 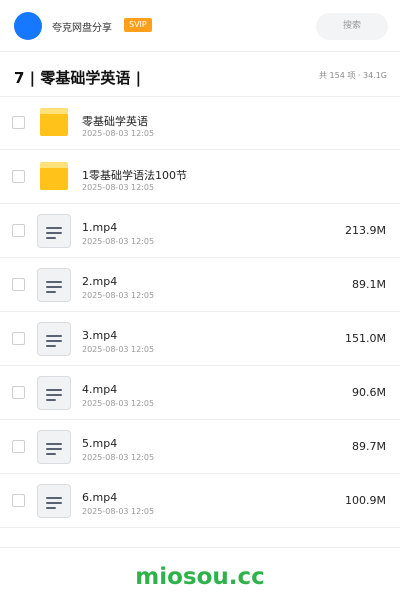 I want to click on search-placeholder: 搜索, so click(x=351, y=26).